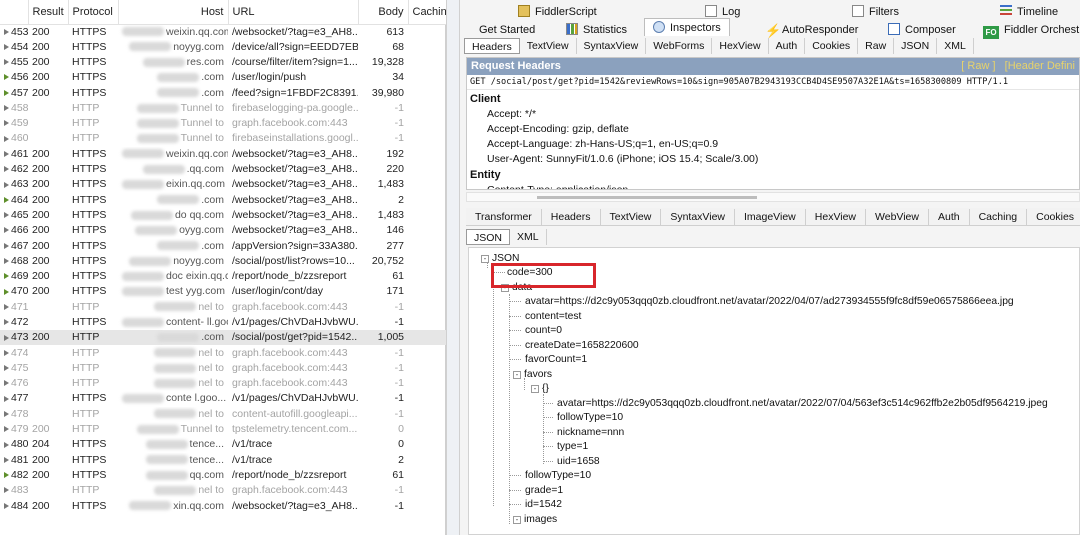  What do you see at coordinates (698, 217) in the screenshot?
I see `response-tab-syntaxview: SyntaxView` at bounding box center [698, 217].